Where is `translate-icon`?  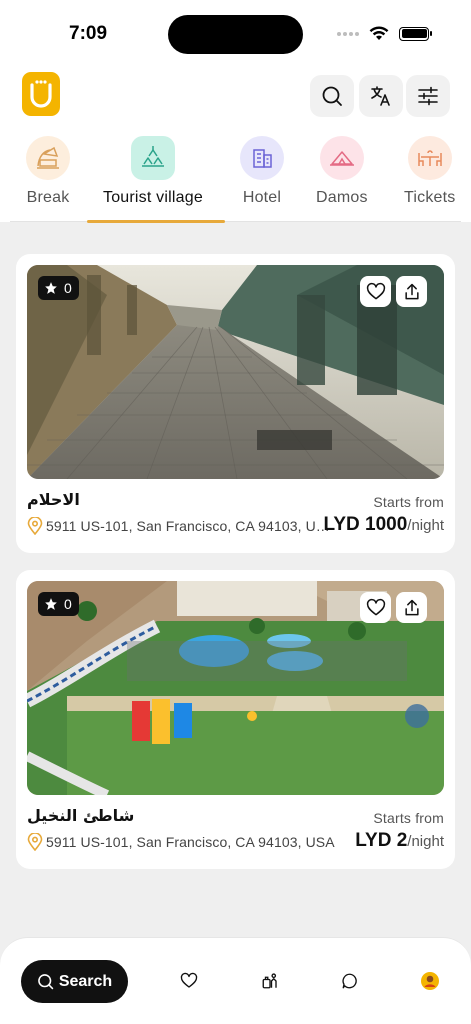 translate-icon is located at coordinates (380, 96).